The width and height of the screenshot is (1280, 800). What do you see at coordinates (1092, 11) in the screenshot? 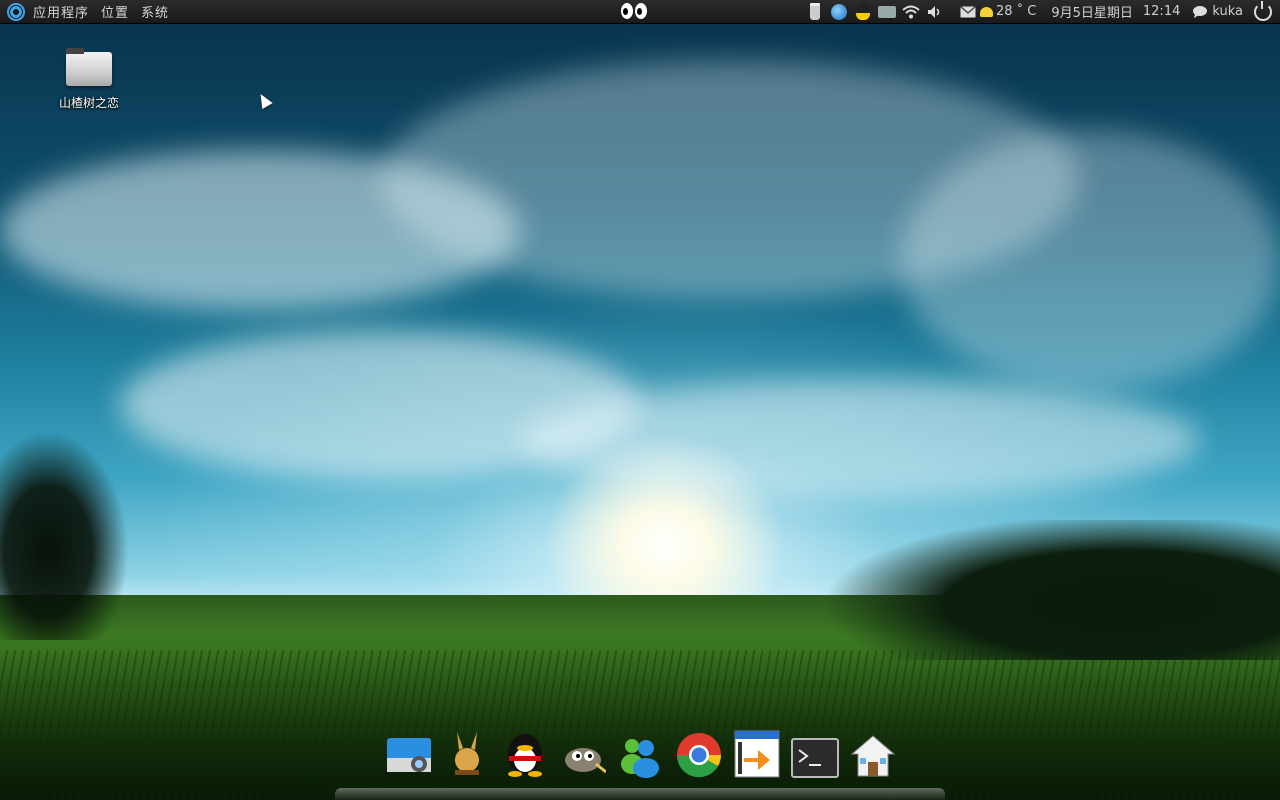
I see `clock-date: 9月5日星期日` at bounding box center [1092, 11].